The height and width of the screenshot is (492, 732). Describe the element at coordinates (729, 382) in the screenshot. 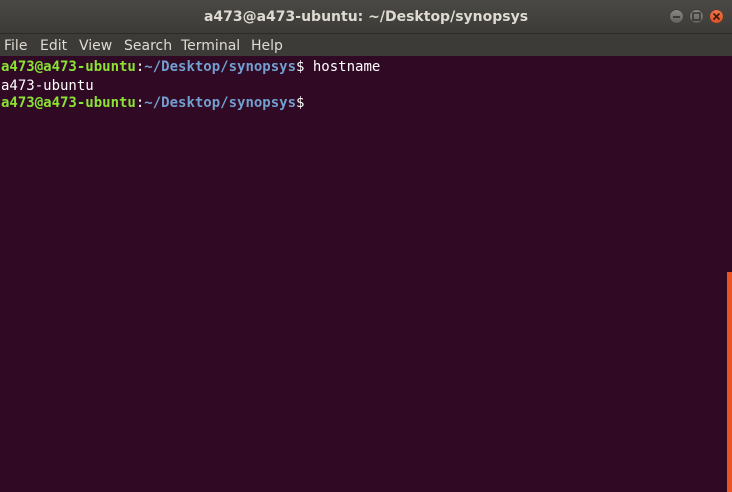

I see `scrollbar` at that location.